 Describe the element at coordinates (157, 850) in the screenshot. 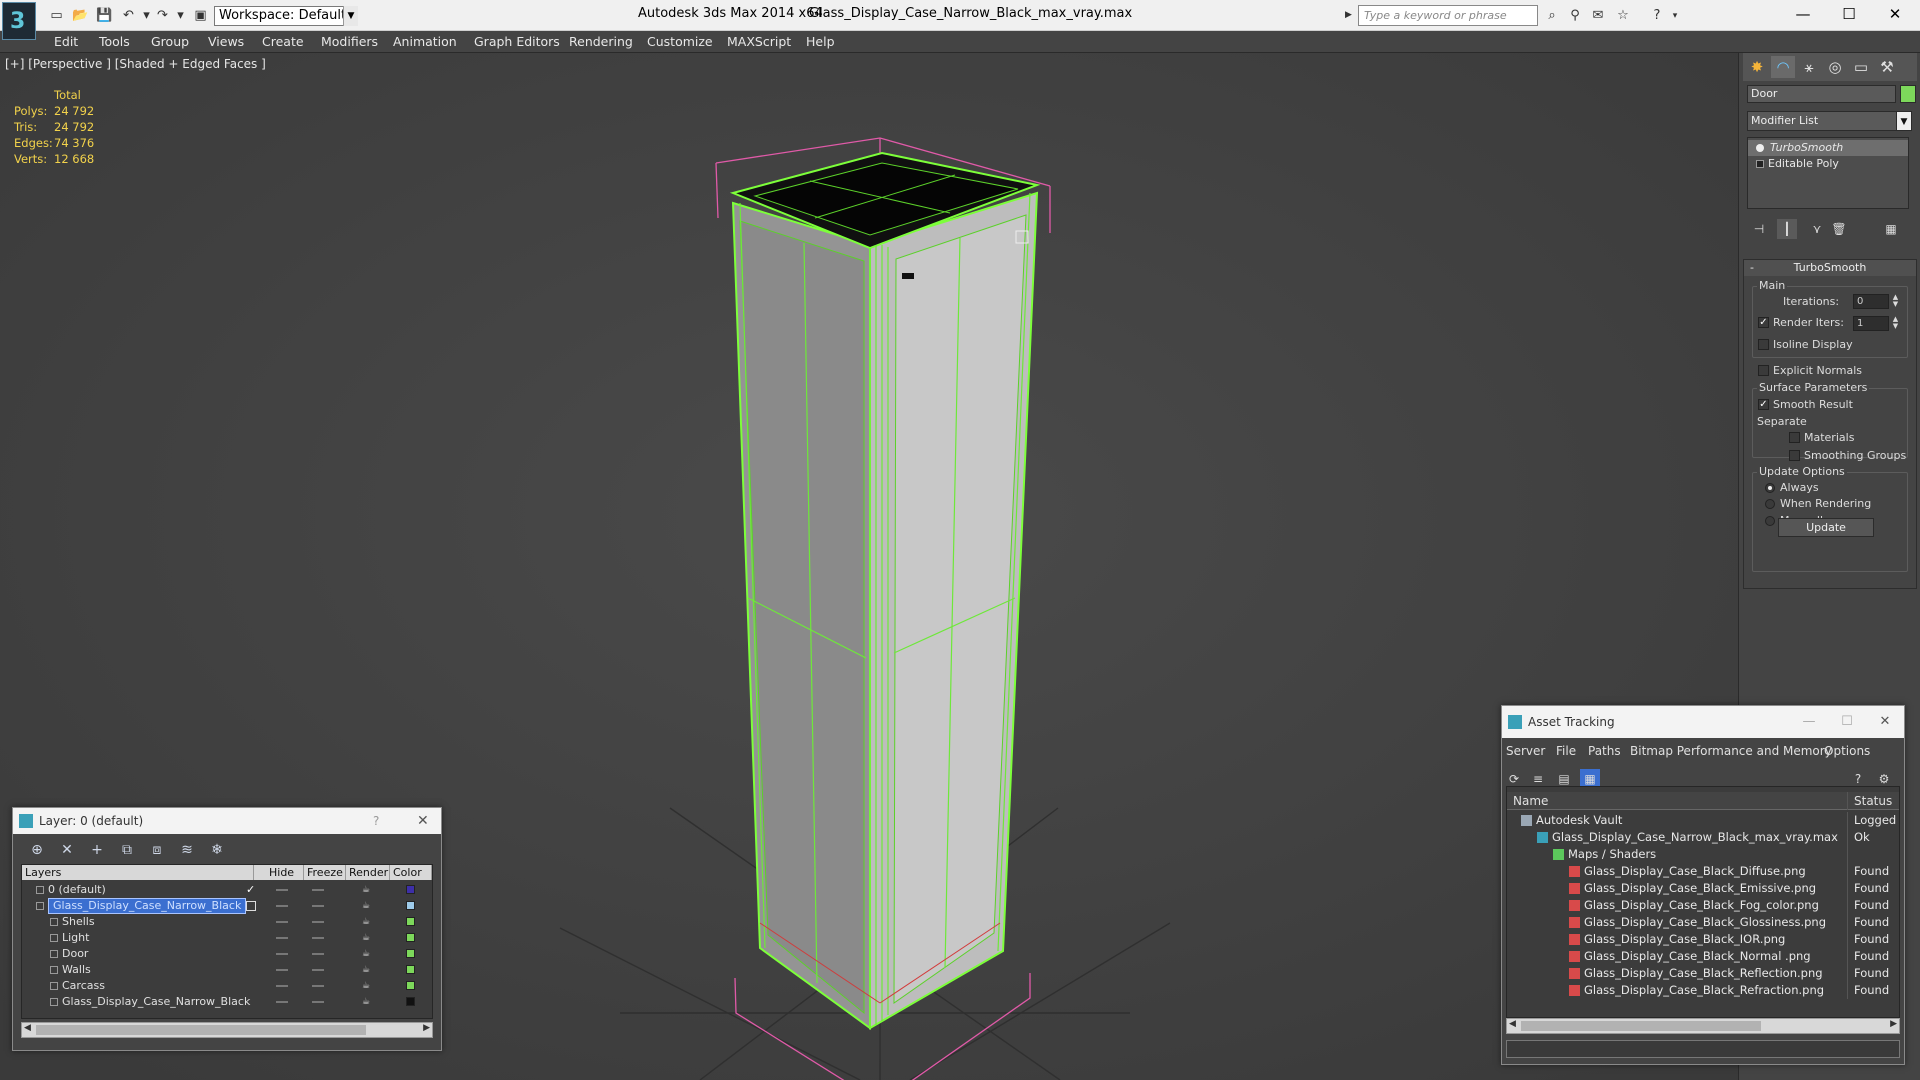

I see `highlight-layer-icon: ⧈` at that location.